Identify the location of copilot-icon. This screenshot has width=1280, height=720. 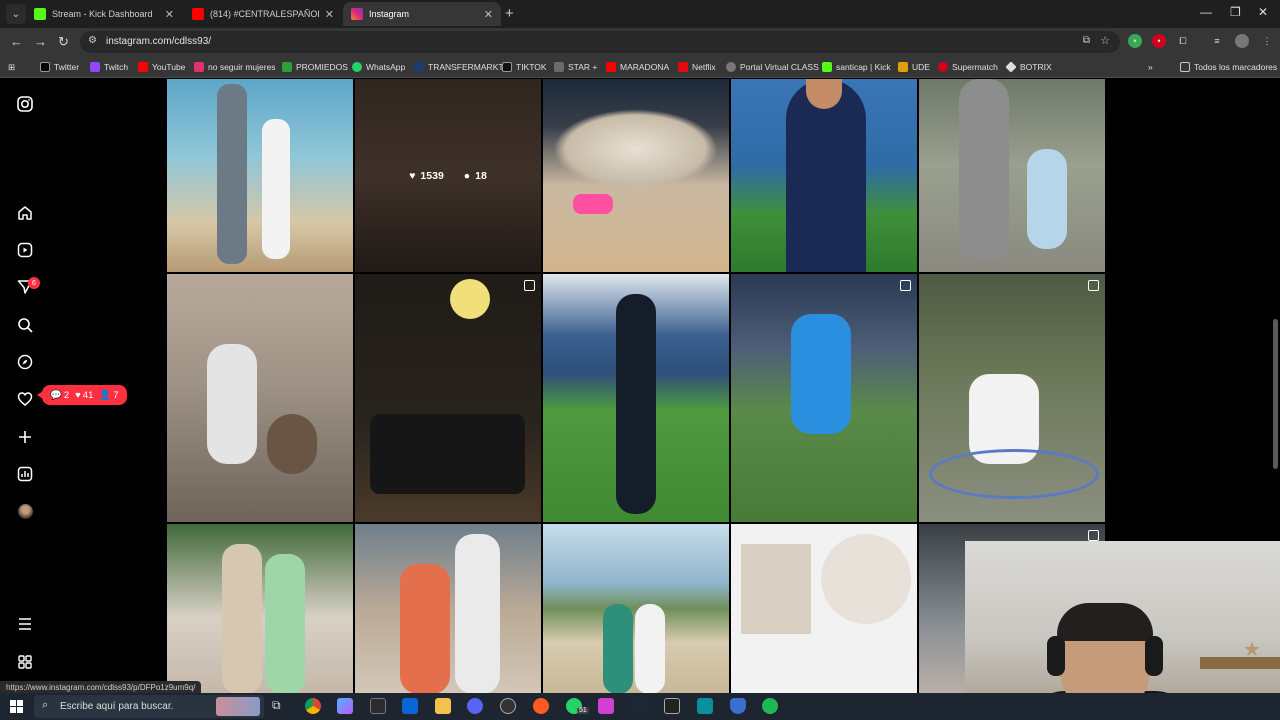
(345, 706).